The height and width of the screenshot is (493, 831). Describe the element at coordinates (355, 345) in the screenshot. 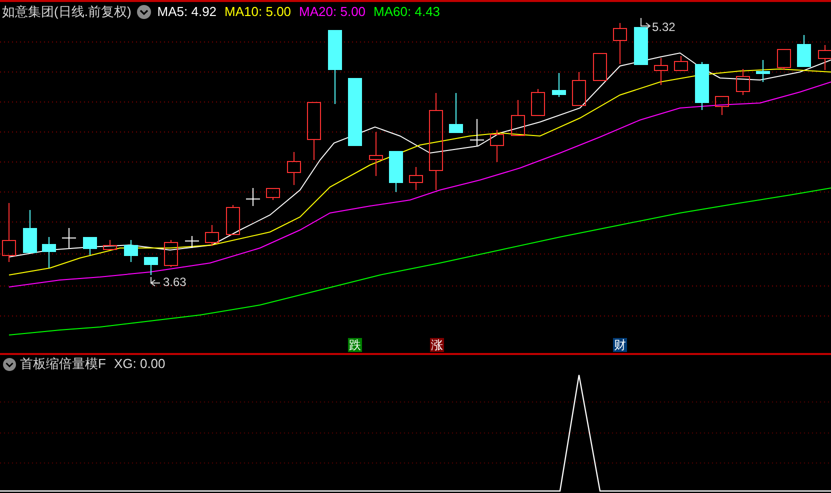

I see `event-marker: 跌` at that location.